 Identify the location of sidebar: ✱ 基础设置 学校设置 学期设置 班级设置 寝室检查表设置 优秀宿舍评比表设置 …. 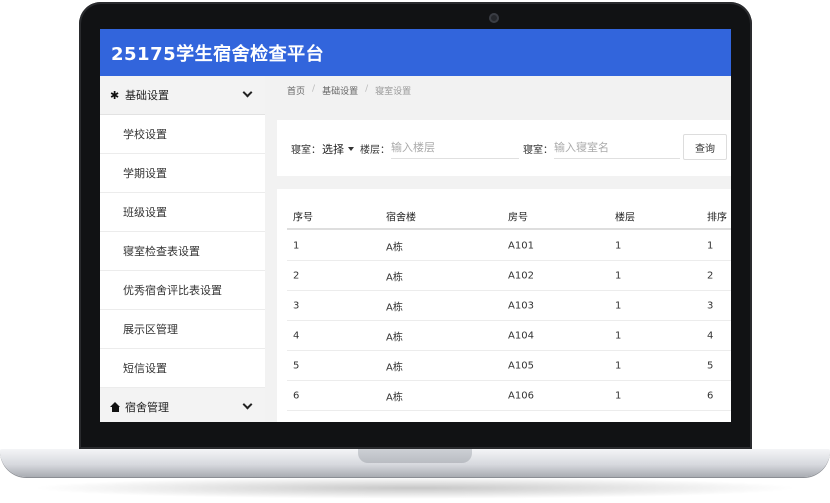
(182, 249).